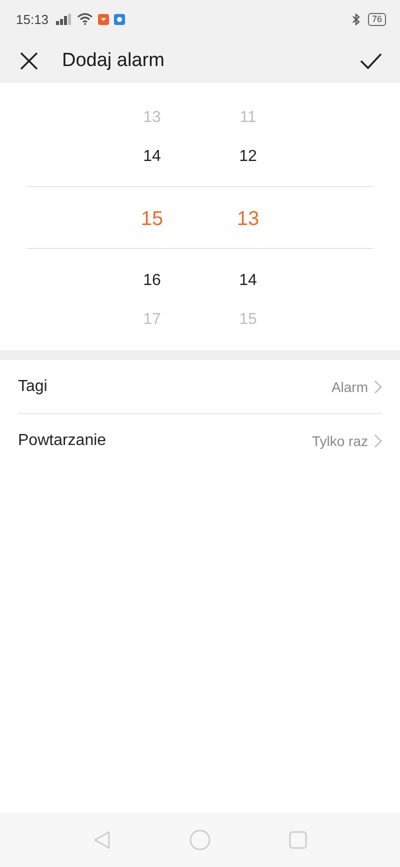 This screenshot has height=867, width=400. I want to click on row-label: Powtarzanie, so click(62, 441).